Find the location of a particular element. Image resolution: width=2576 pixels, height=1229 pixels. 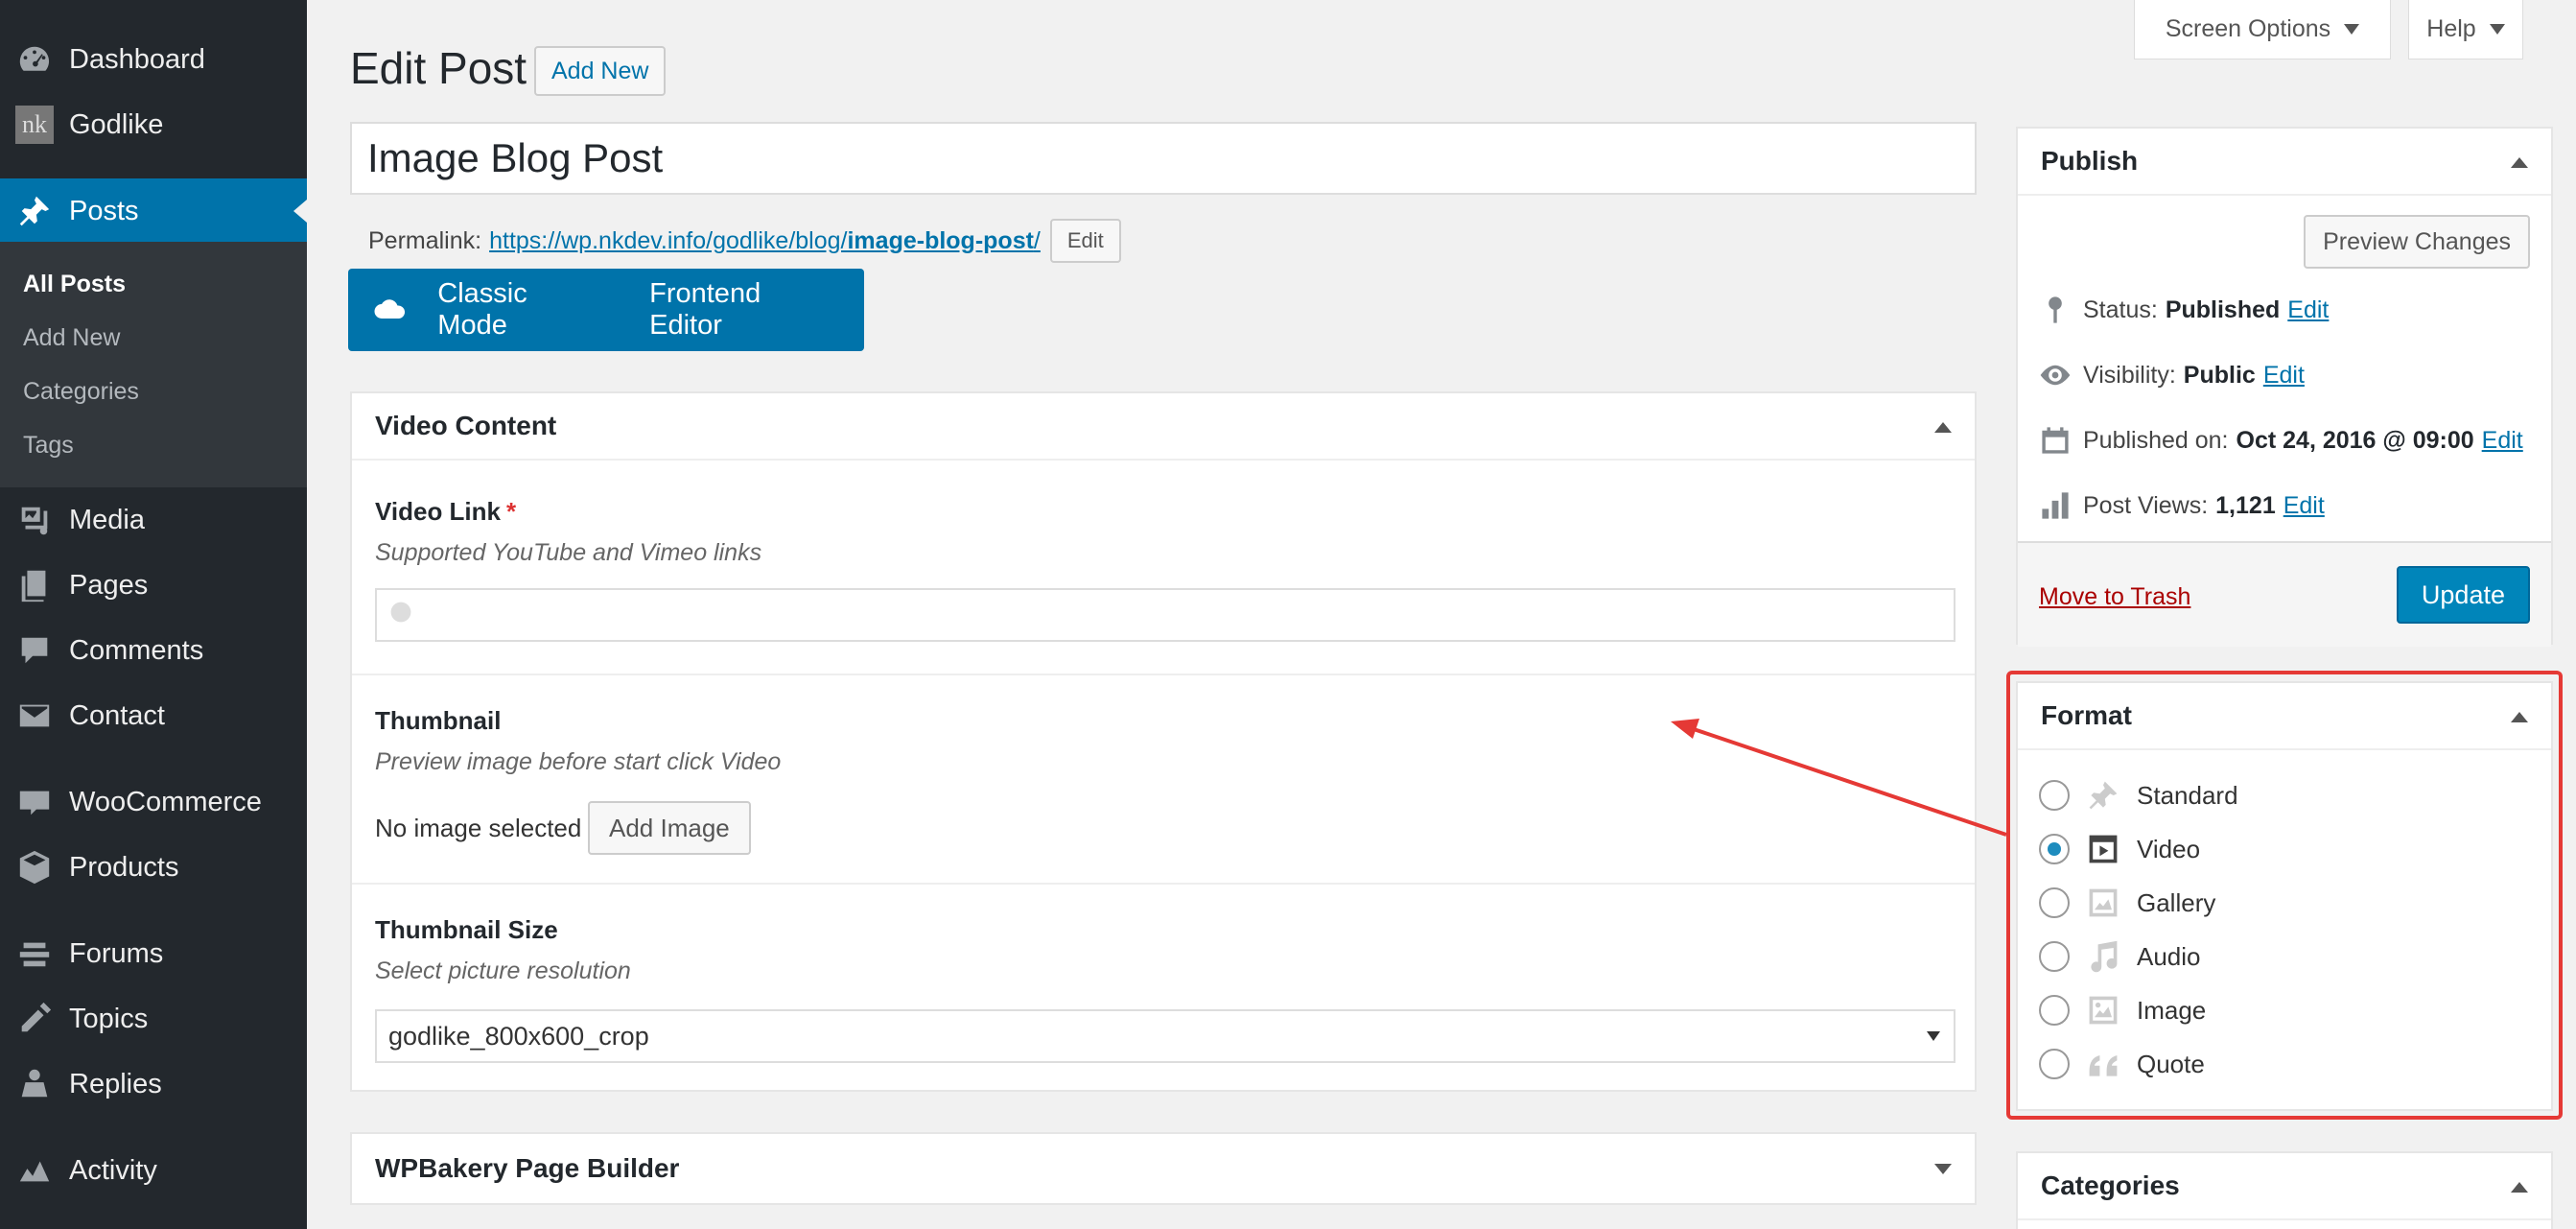

video-link-desc: Supported YouTube and Vimeo links is located at coordinates (568, 552).